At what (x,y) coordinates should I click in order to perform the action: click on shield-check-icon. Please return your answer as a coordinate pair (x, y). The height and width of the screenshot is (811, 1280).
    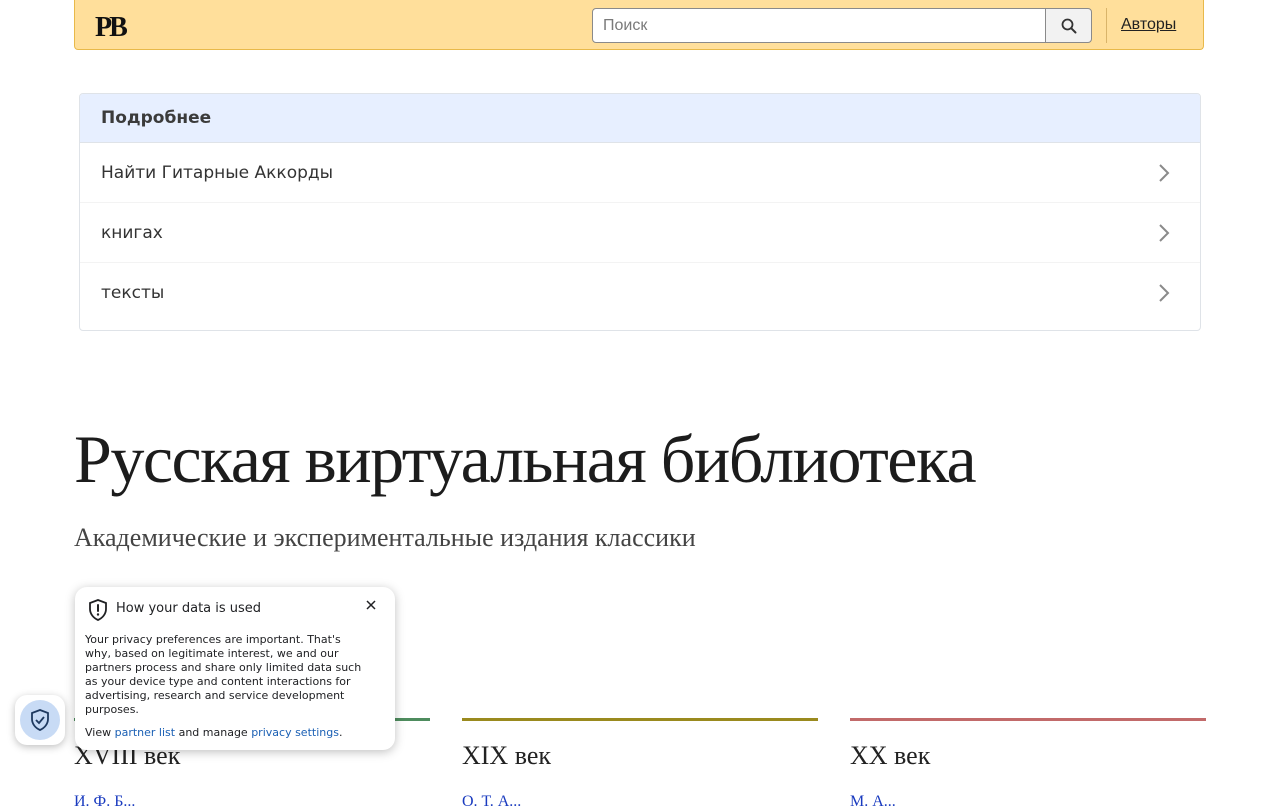
    Looking at the image, I should click on (40, 720).